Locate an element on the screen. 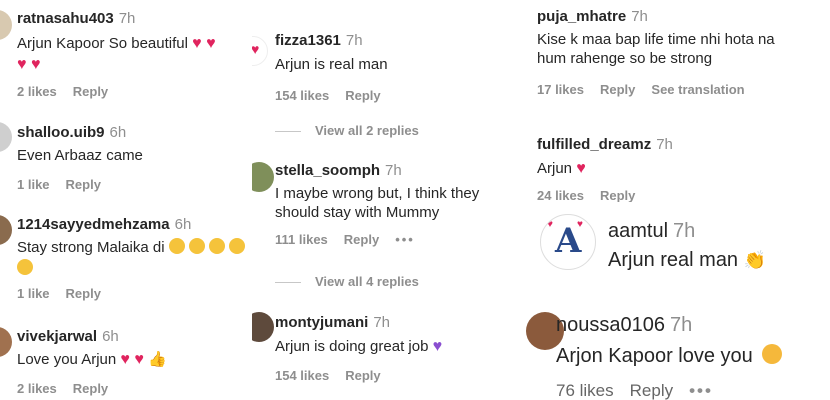  avatar: ♥ is located at coordinates (260, 51).